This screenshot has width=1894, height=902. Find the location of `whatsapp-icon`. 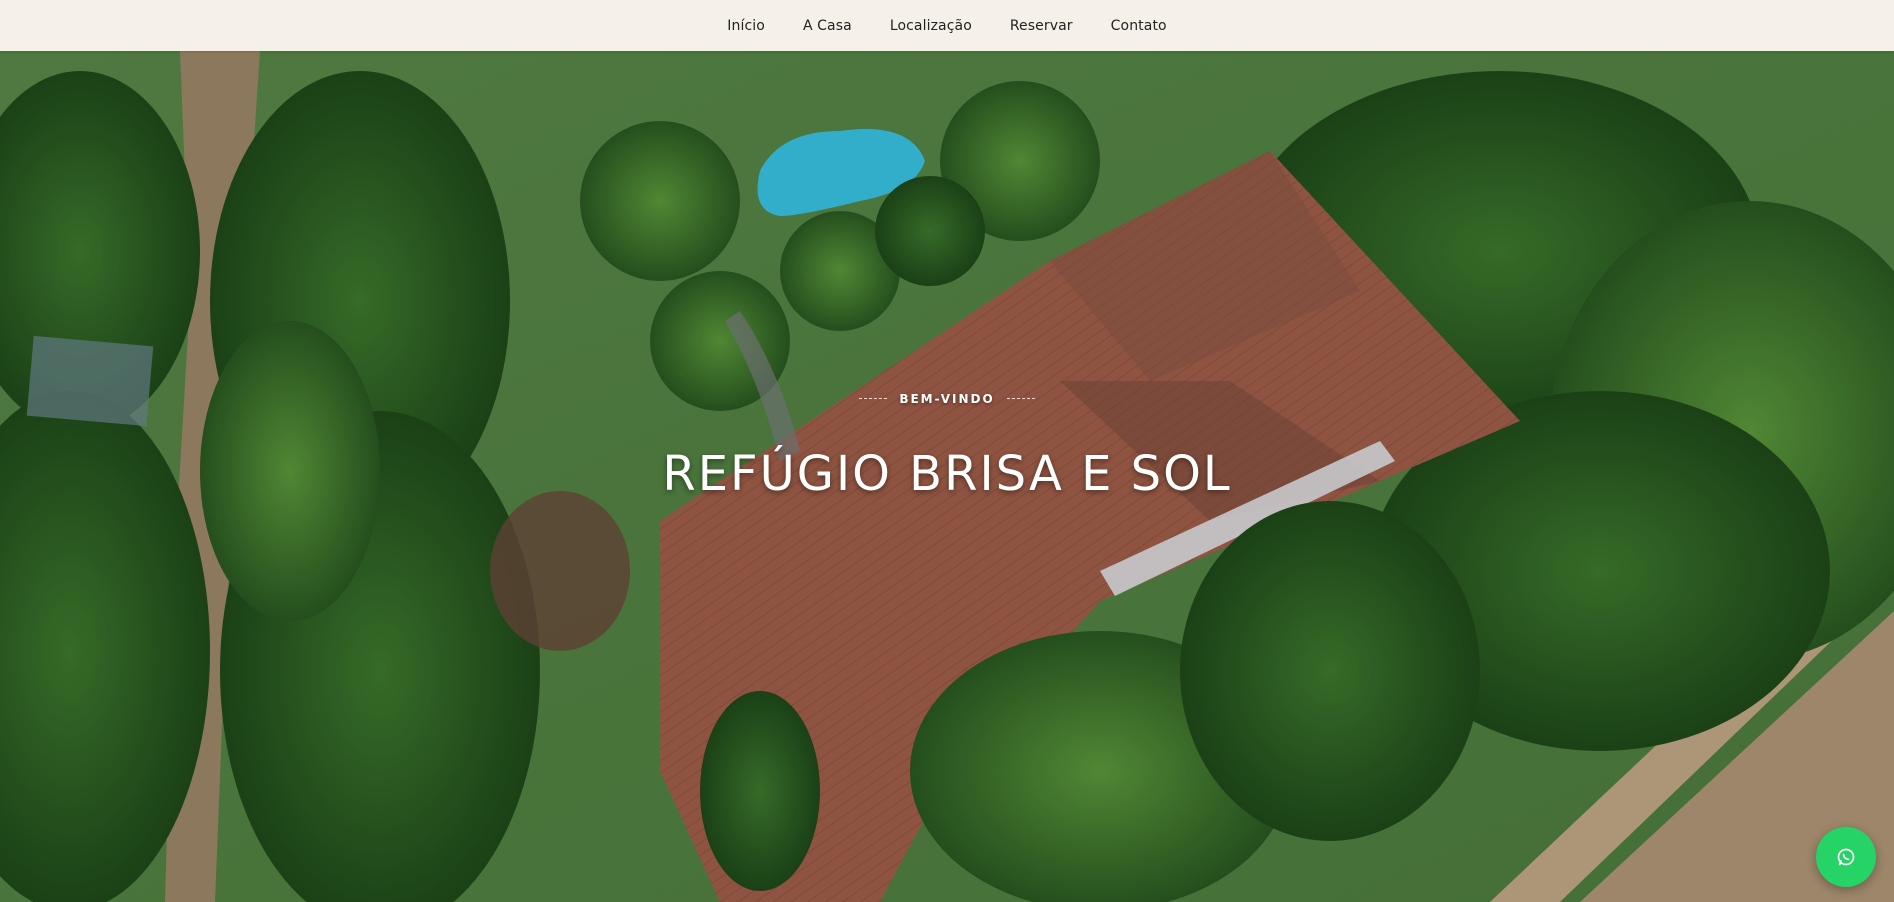

whatsapp-icon is located at coordinates (1846, 857).